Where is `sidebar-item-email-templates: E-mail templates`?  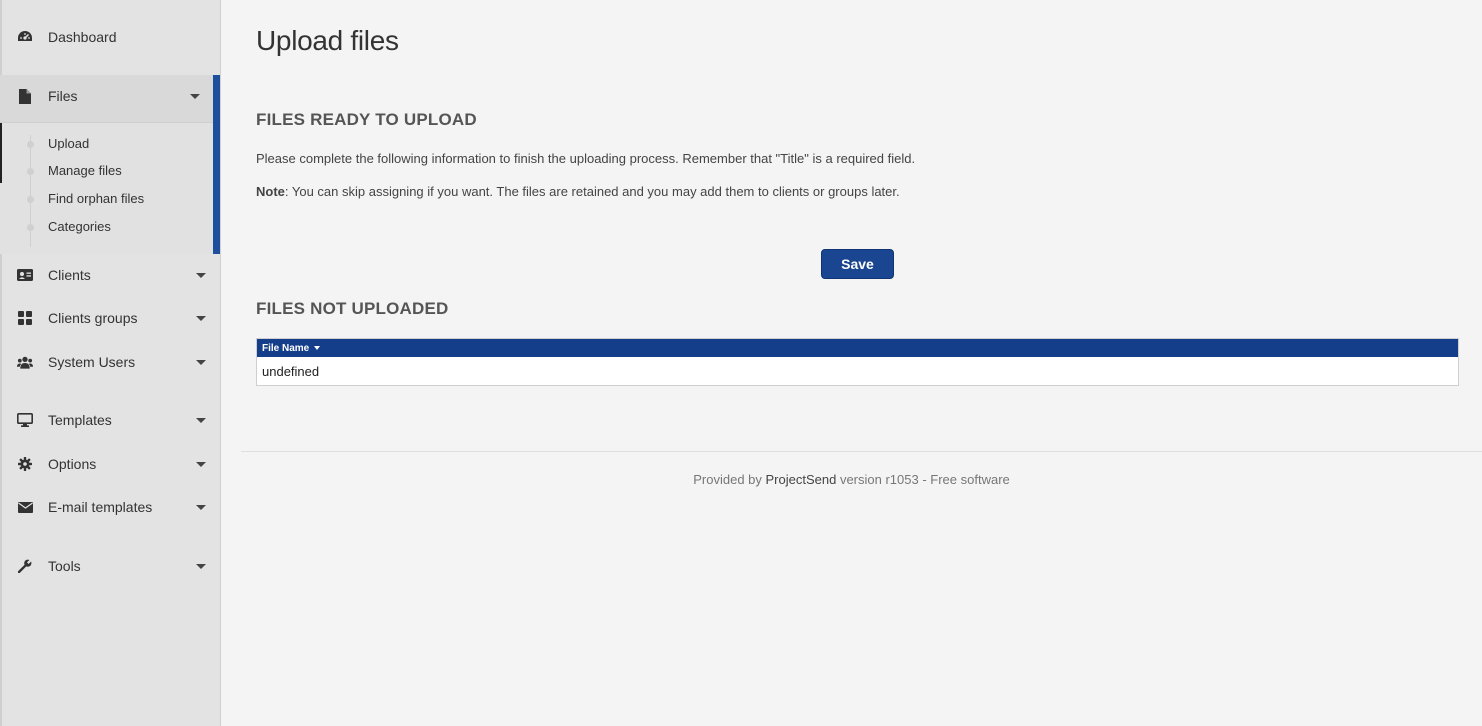 sidebar-item-email-templates: E-mail templates is located at coordinates (110, 507).